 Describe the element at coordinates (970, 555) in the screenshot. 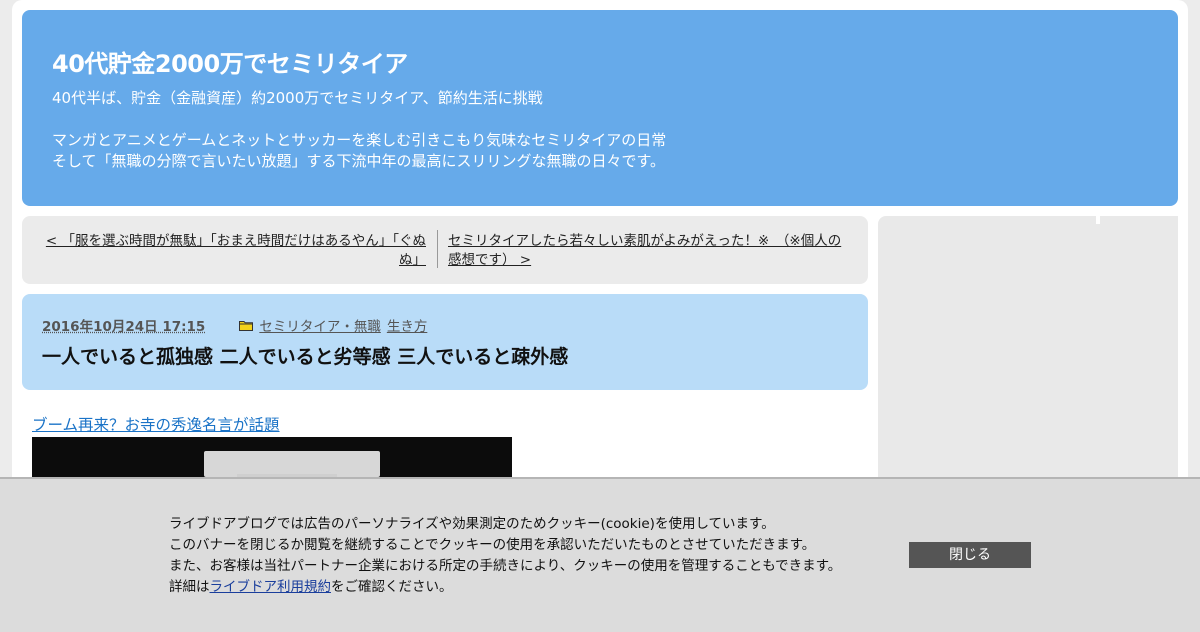

I see `close-button: 閉じる` at that location.